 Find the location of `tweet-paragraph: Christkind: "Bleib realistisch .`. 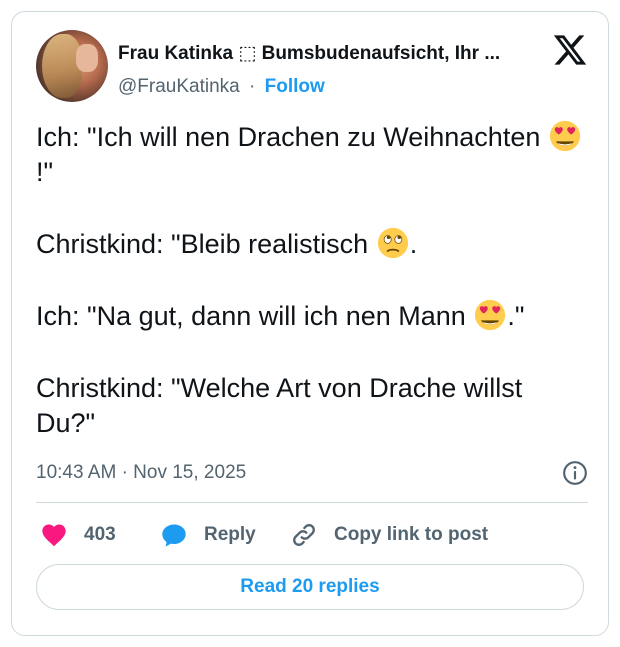

tweet-paragraph: Christkind: "Bleib realistisch . is located at coordinates (312, 244).